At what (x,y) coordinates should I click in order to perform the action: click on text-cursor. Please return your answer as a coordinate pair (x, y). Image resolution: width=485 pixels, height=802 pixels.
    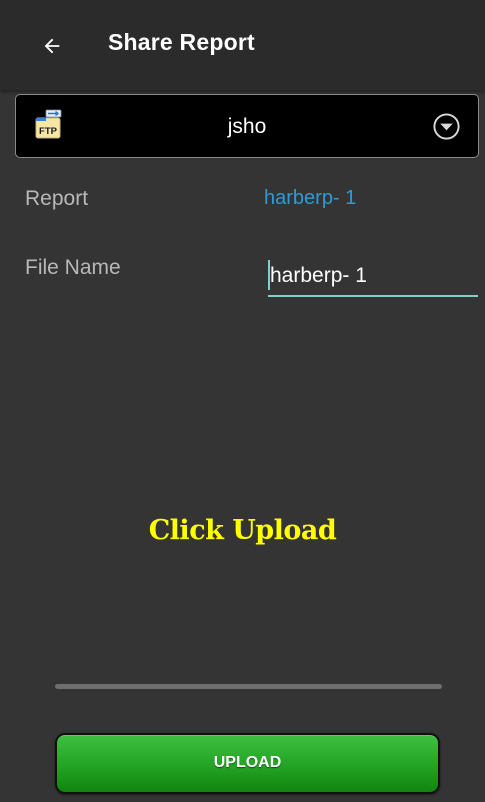
    Looking at the image, I should click on (269, 275).